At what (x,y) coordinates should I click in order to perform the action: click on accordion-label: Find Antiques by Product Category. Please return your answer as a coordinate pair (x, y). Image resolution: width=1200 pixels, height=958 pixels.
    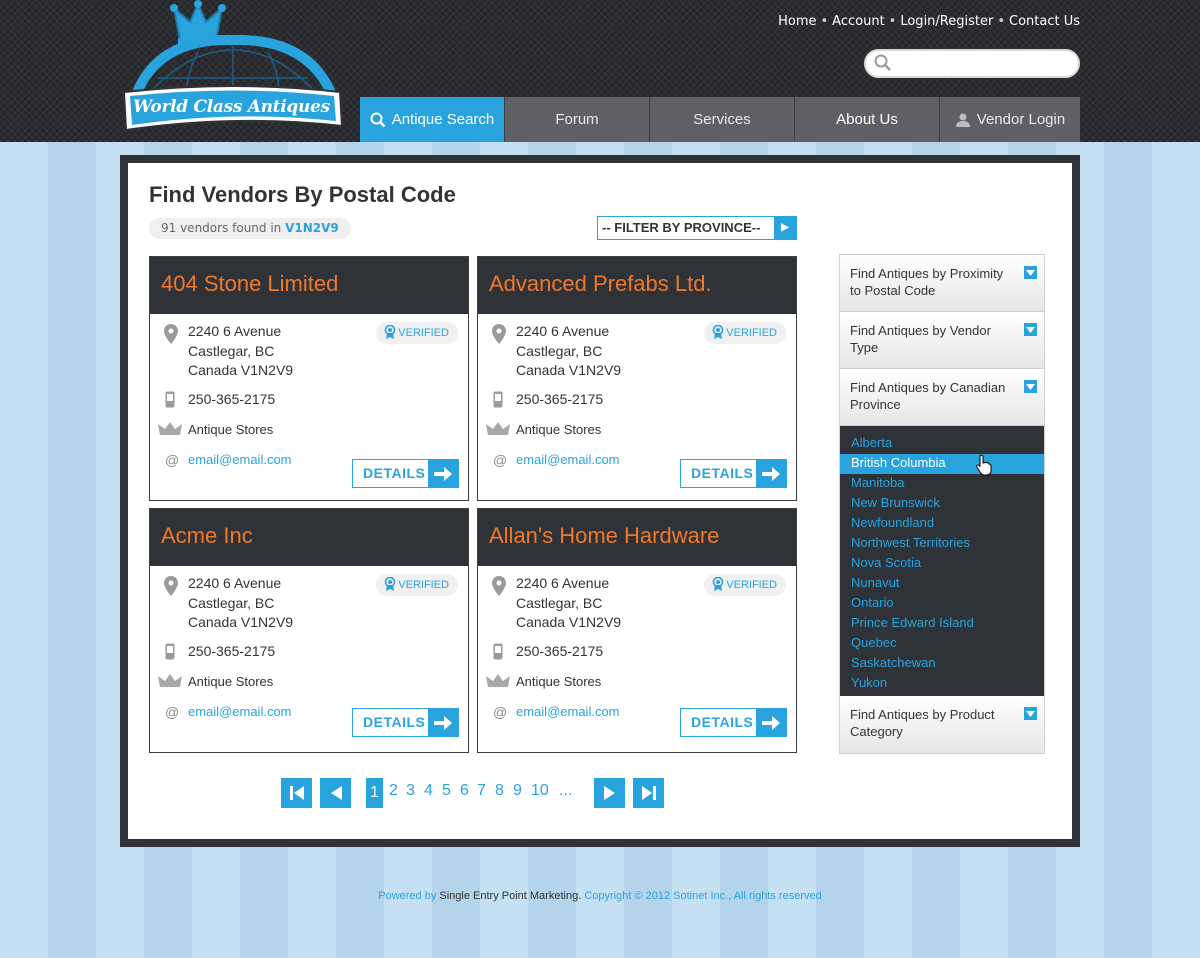
    Looking at the image, I should click on (922, 723).